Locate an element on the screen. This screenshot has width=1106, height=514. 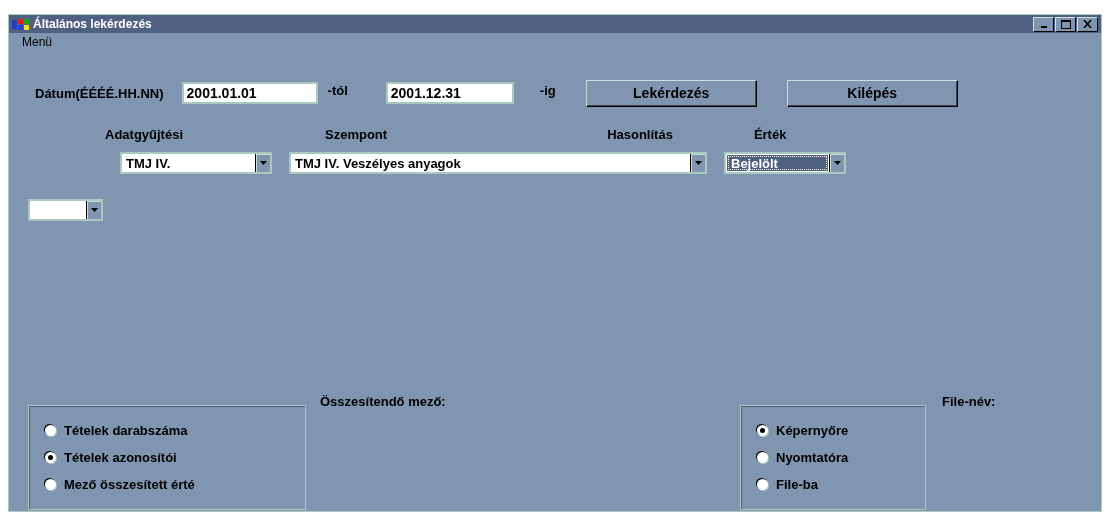
menu-item: Menü is located at coordinates (37, 42).